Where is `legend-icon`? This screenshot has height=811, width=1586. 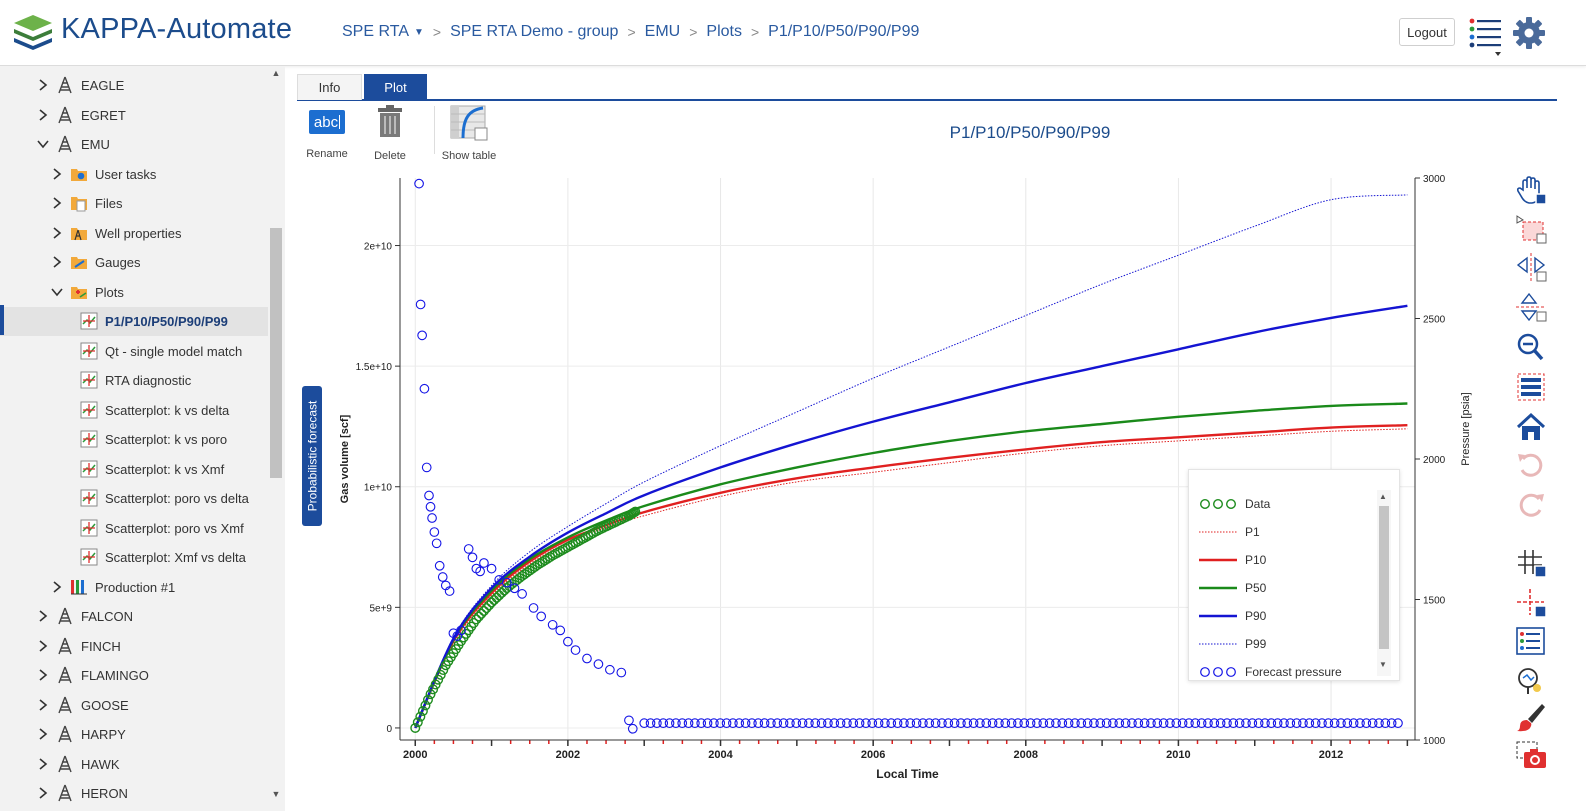 legend-icon is located at coordinates (1531, 641).